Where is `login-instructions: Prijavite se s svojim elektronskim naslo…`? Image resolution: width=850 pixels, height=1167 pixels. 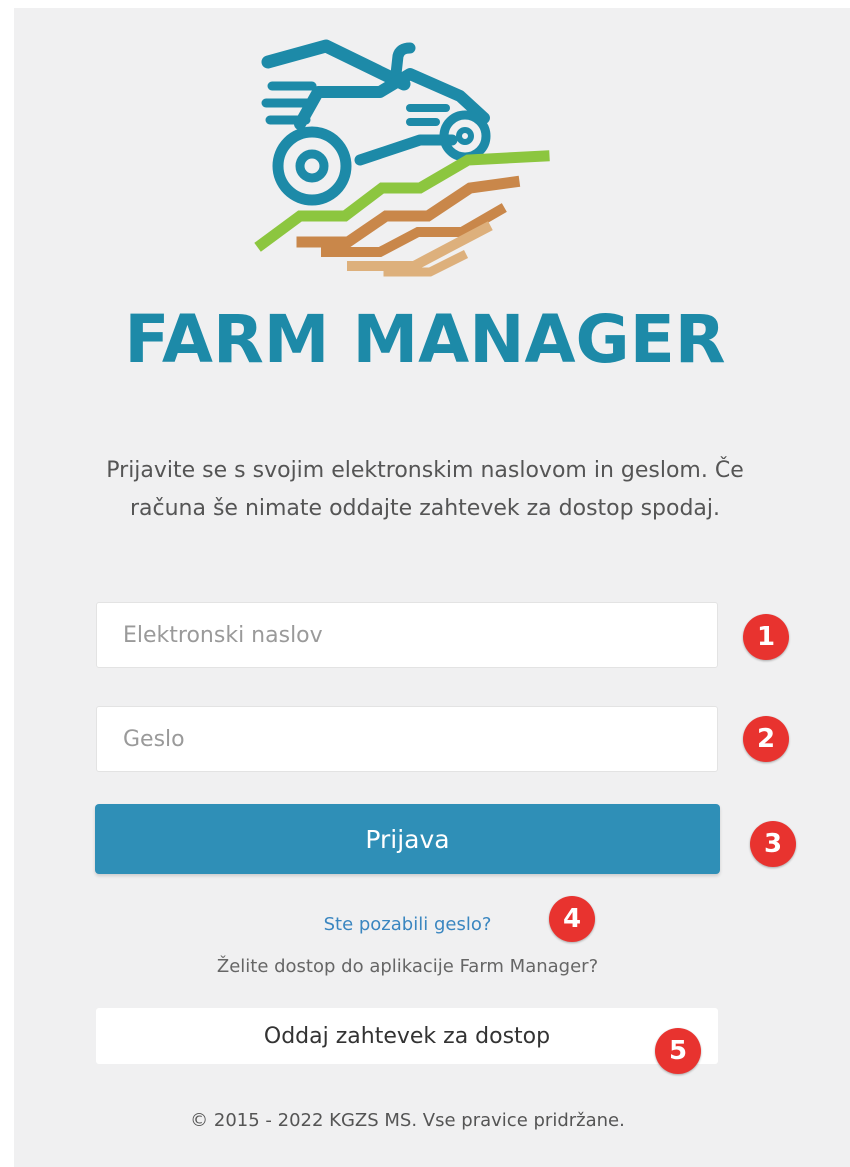
login-instructions: Prijavite se s svojim elektronskim naslo… is located at coordinates (425, 489).